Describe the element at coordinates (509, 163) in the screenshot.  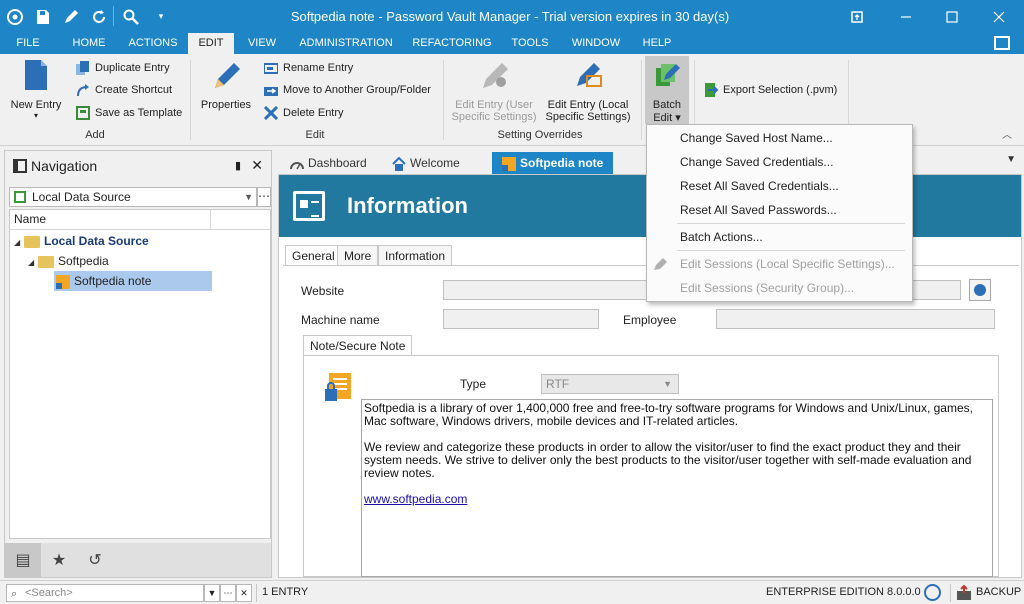
I see `note-icon` at that location.